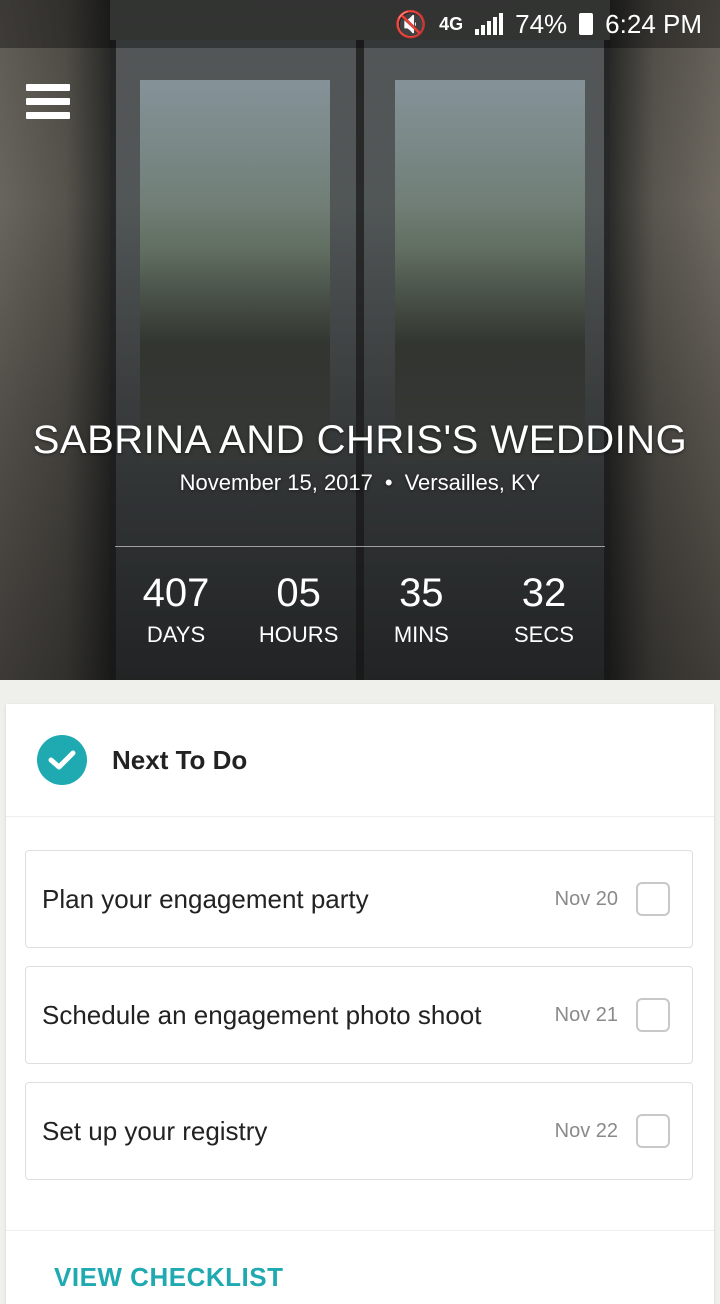  What do you see at coordinates (411, 23) in the screenshot?
I see `mute-icon: 🔇` at bounding box center [411, 23].